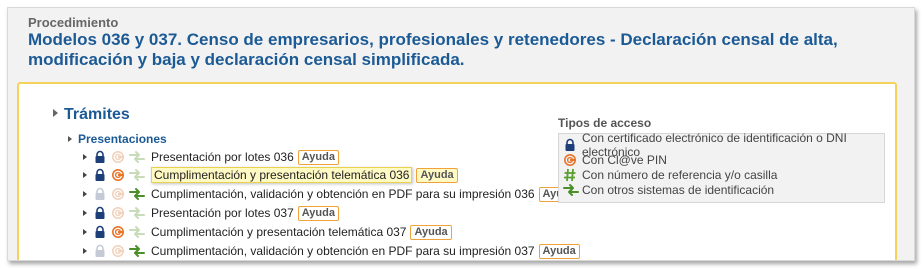  I want to click on access-type-label: Con Cl@ve PIN, so click(624, 159).